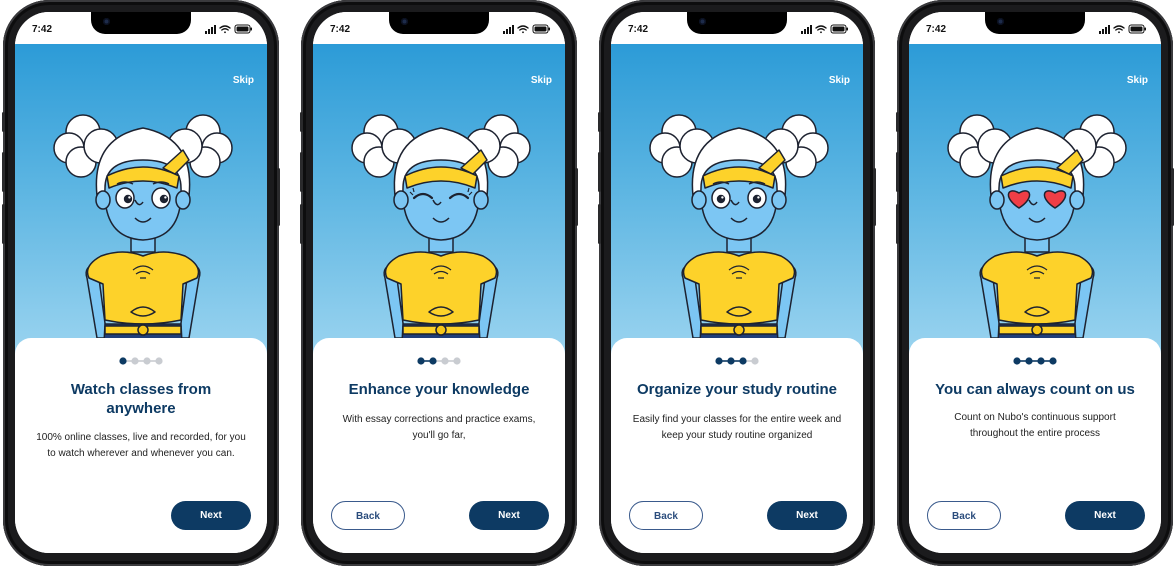 The height and width of the screenshot is (566, 1174). Describe the element at coordinates (1035, 433) in the screenshot. I see `description-line: throughout the entire process` at that location.